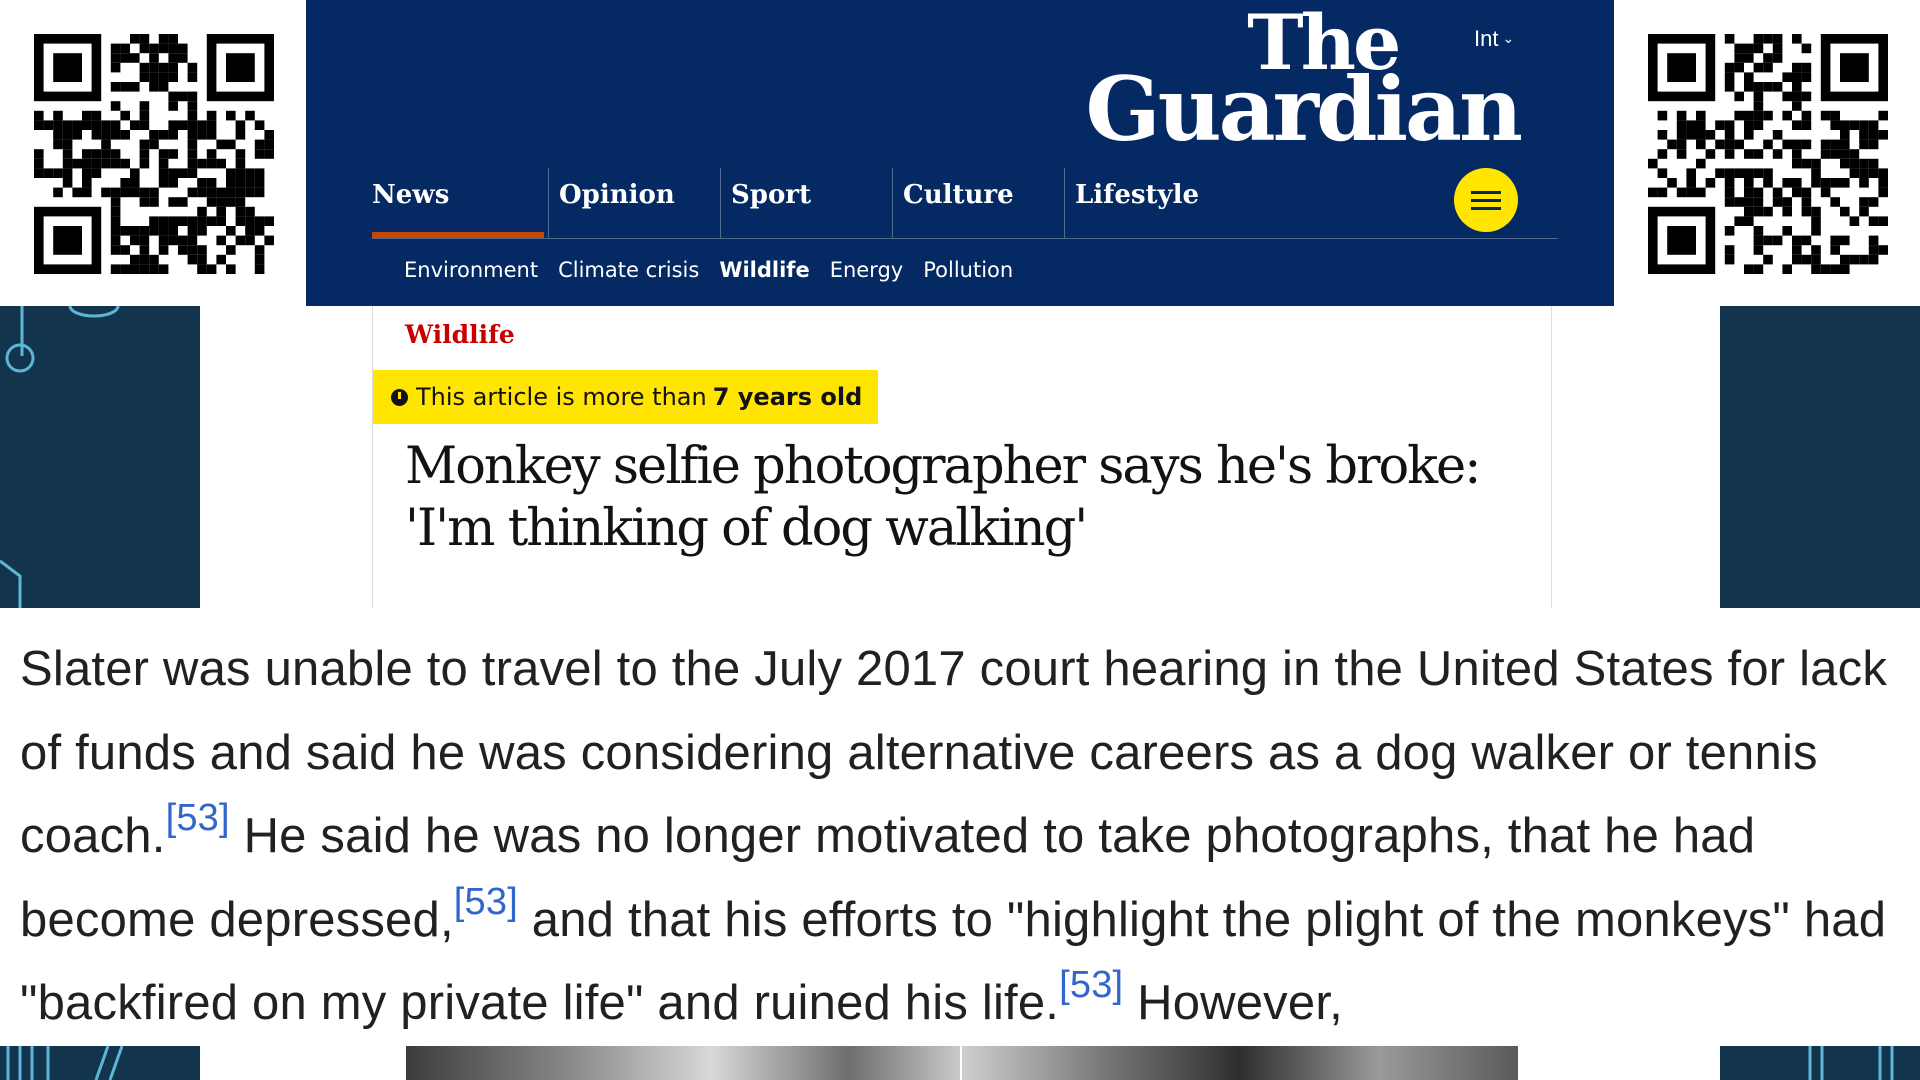  I want to click on article-age-notice: This article is more than 7 years old, so click(626, 397).